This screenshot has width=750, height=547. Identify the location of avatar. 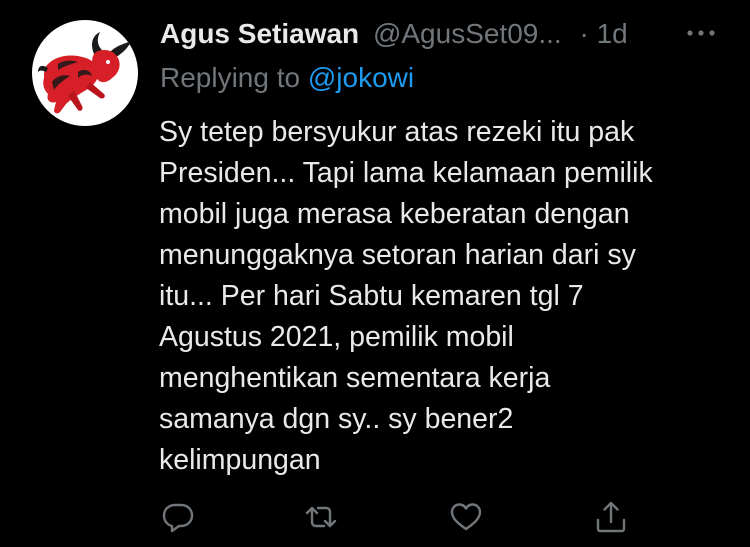
(85, 73).